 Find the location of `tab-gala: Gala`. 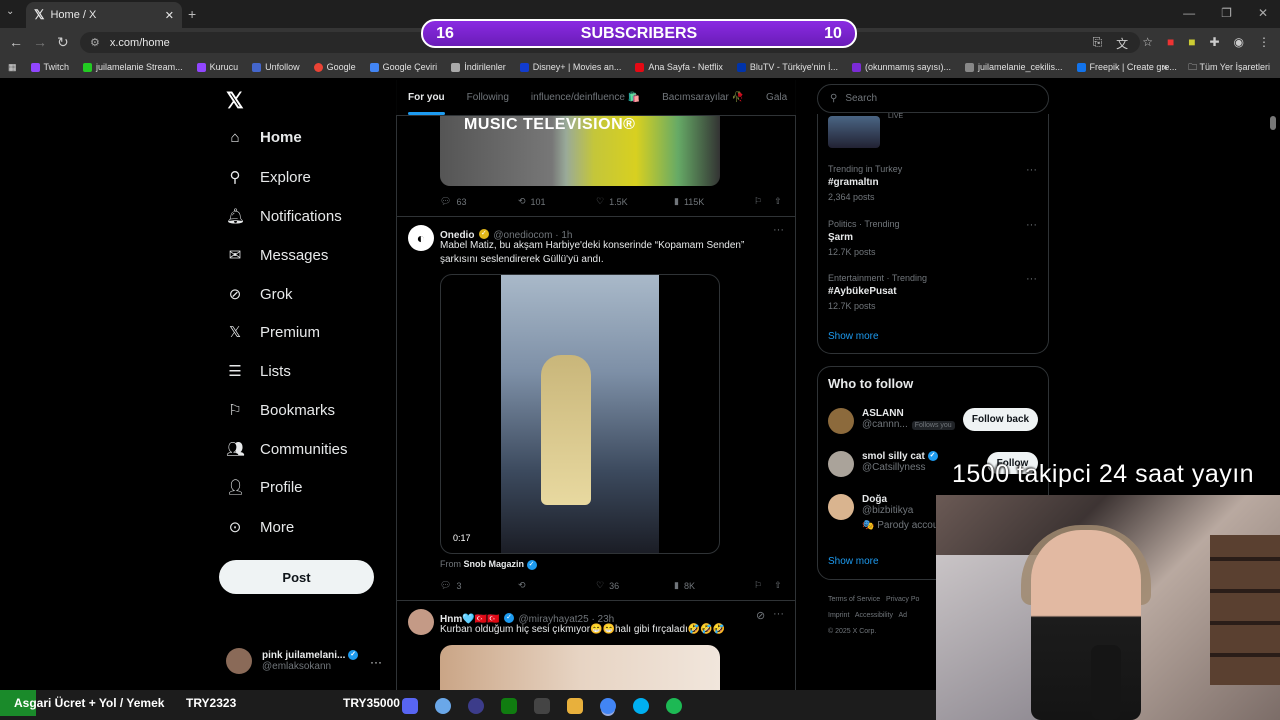

tab-gala: Gala is located at coordinates (776, 97).